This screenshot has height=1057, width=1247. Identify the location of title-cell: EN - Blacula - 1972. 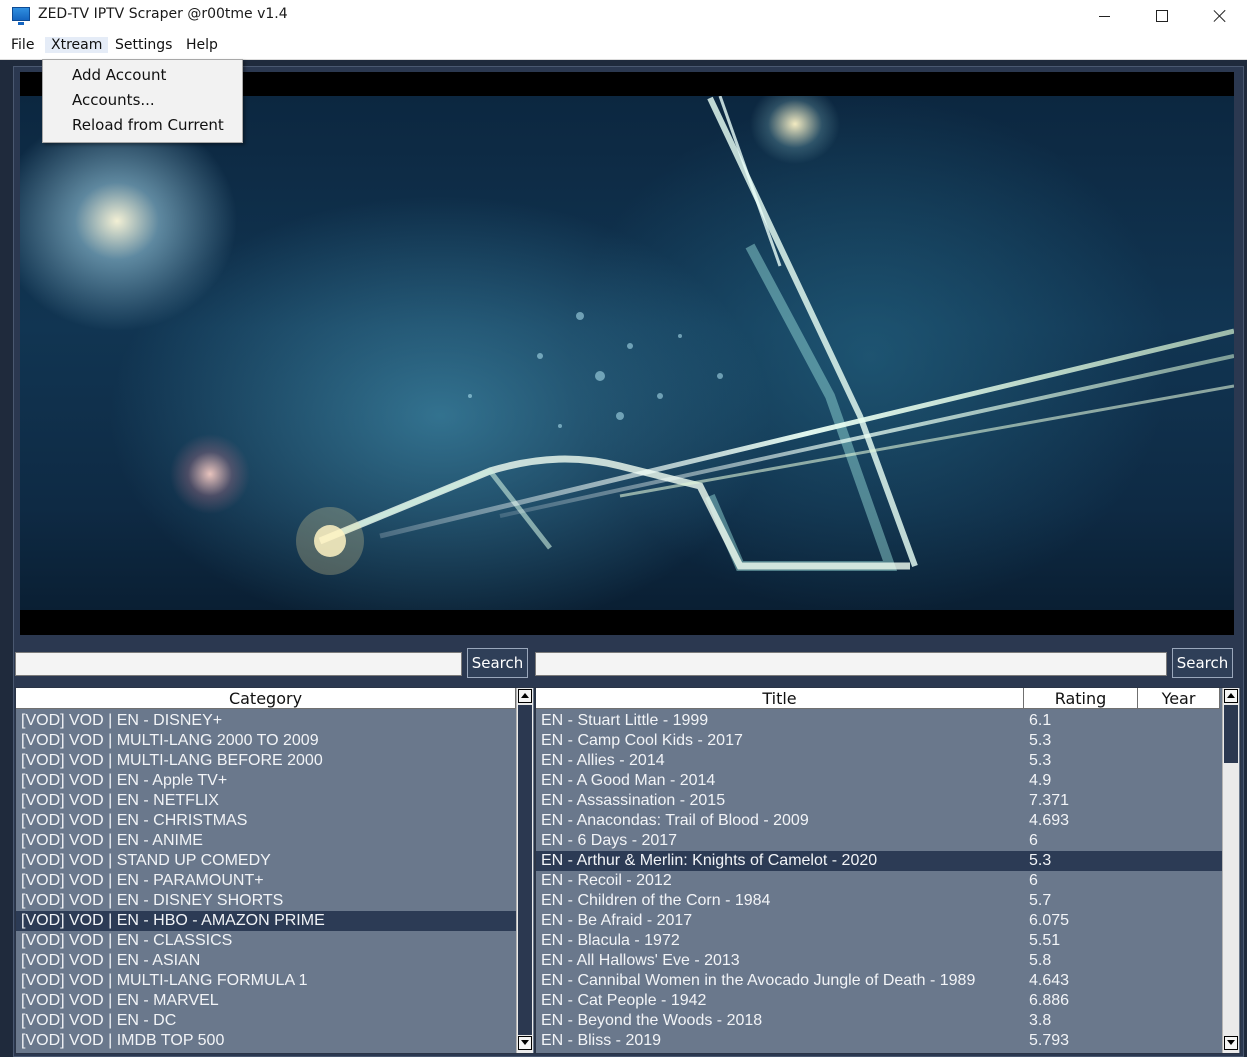
(610, 940).